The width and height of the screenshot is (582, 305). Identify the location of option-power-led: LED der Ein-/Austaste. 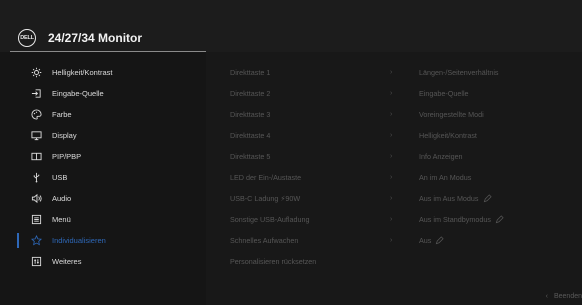
(310, 177).